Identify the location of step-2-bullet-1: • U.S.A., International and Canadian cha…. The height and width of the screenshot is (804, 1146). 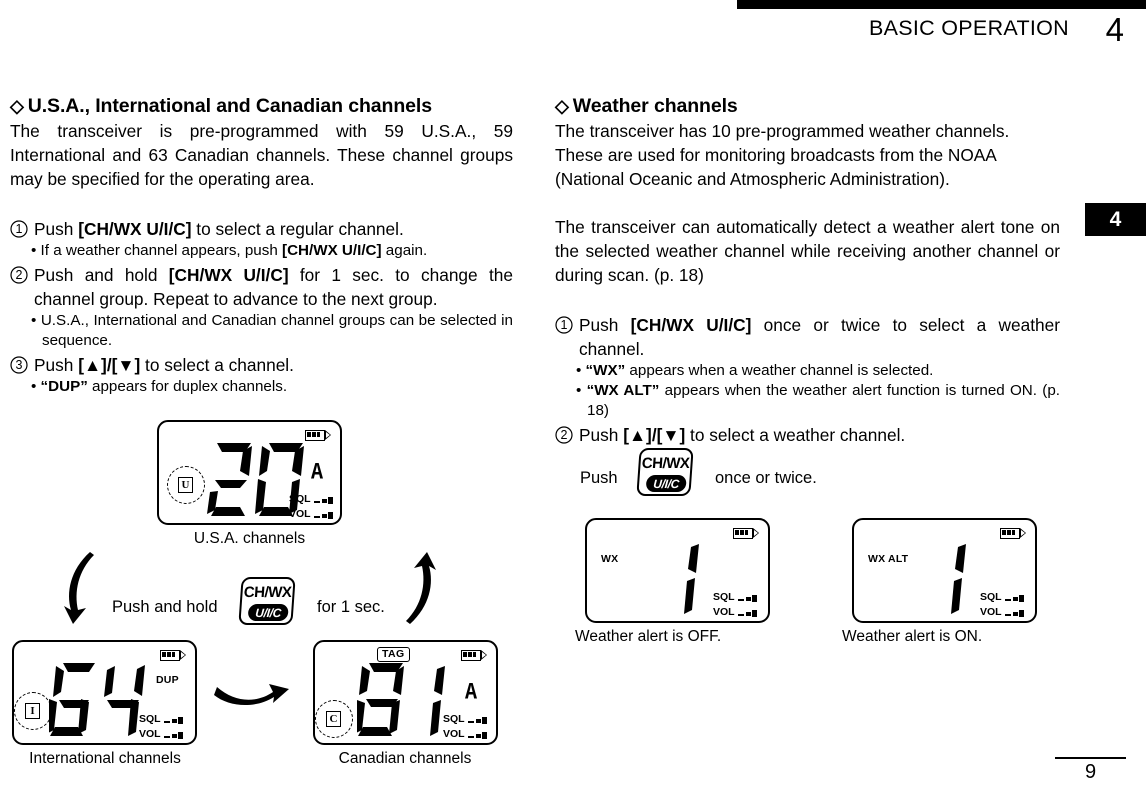
(261, 331).